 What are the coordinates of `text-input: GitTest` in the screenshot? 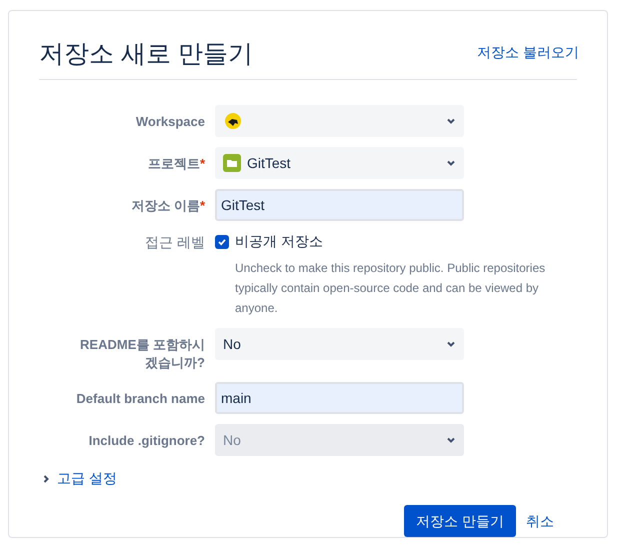 It's located at (339, 205).